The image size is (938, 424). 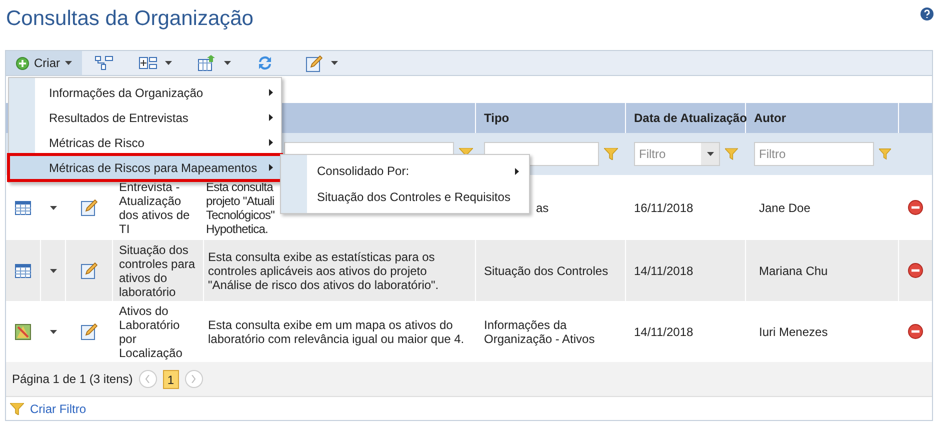 I want to click on table-cell: as, so click(x=542, y=207).